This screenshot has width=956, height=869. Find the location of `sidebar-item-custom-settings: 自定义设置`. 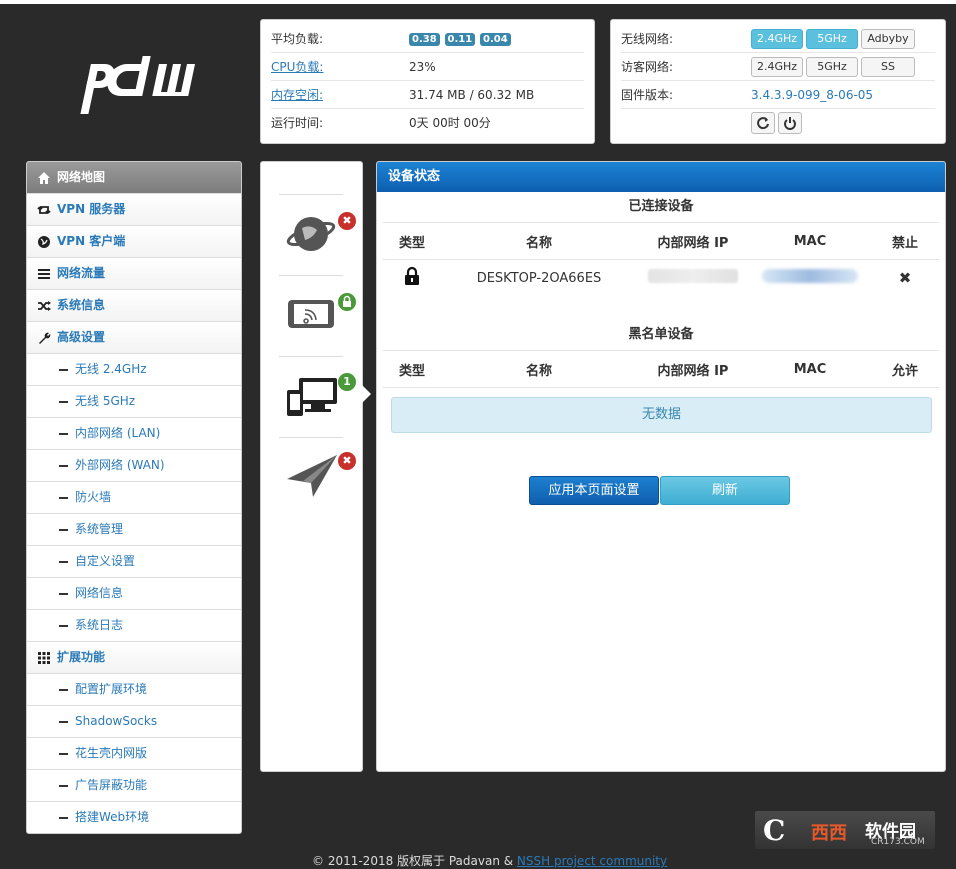

sidebar-item-custom-settings: 自定义设置 is located at coordinates (134, 562).